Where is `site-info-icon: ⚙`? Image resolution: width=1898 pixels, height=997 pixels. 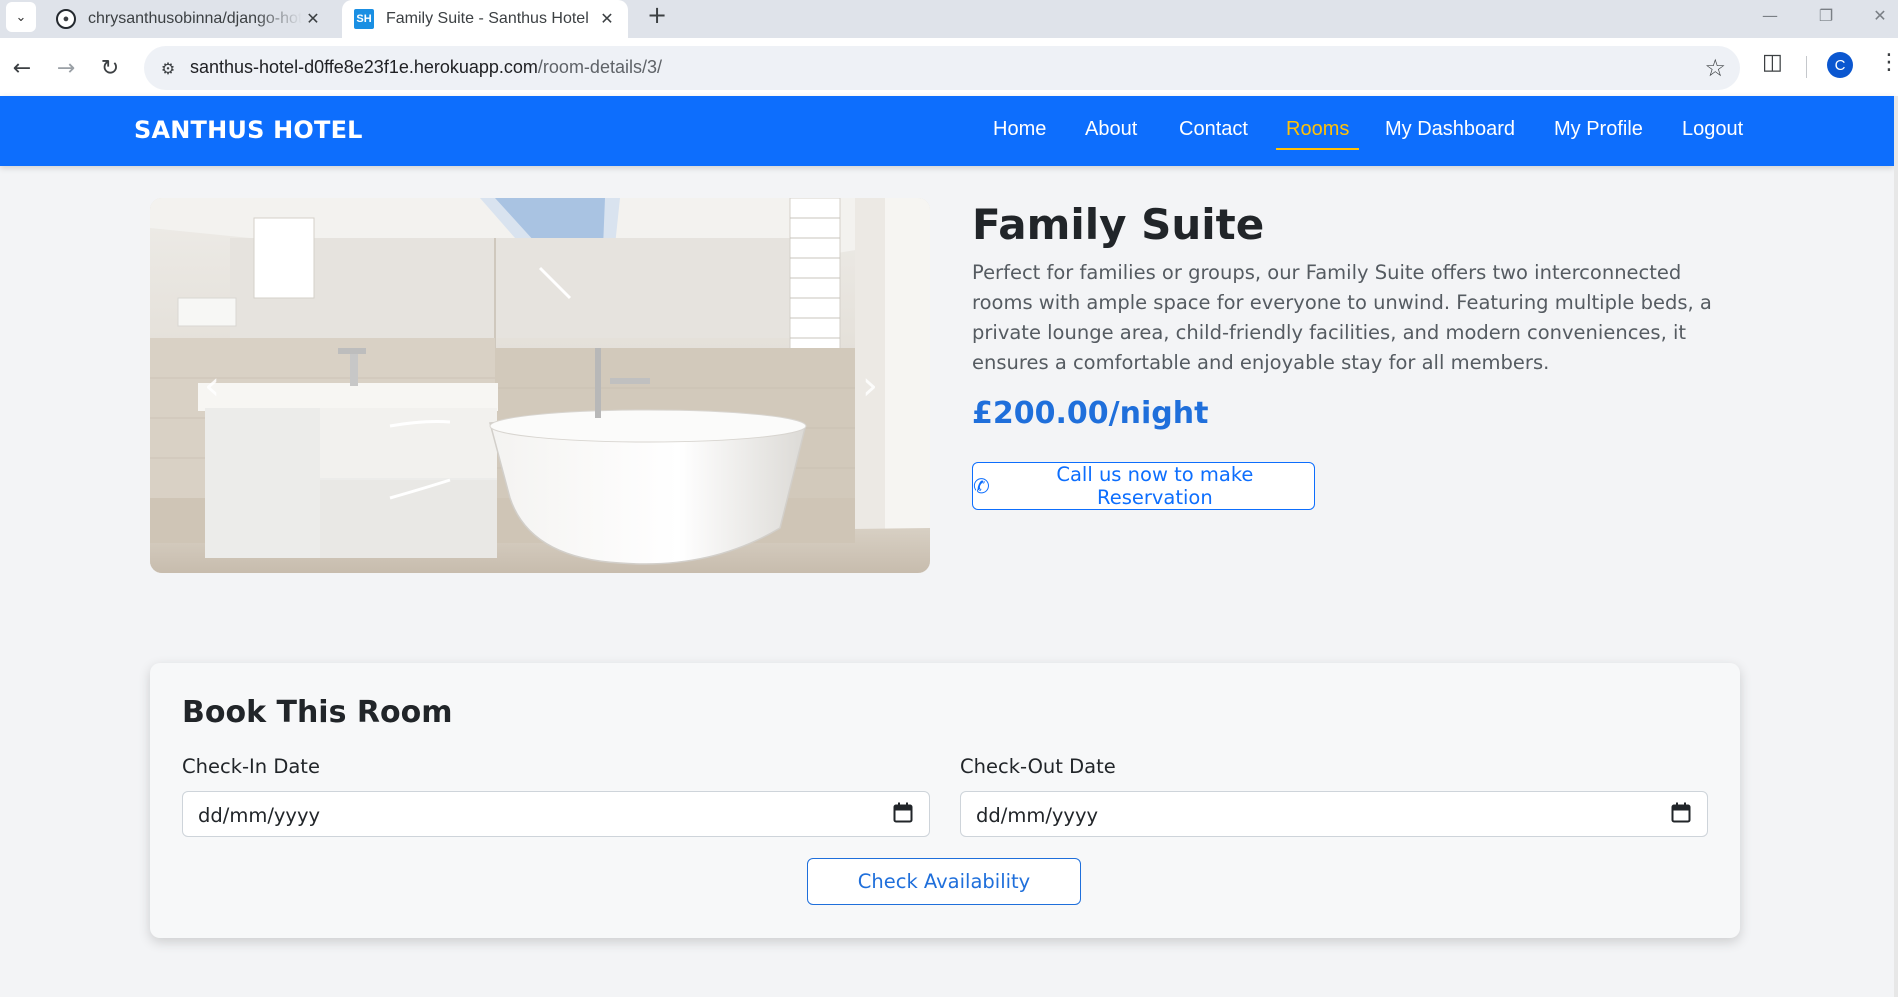
site-info-icon: ⚙ is located at coordinates (168, 68).